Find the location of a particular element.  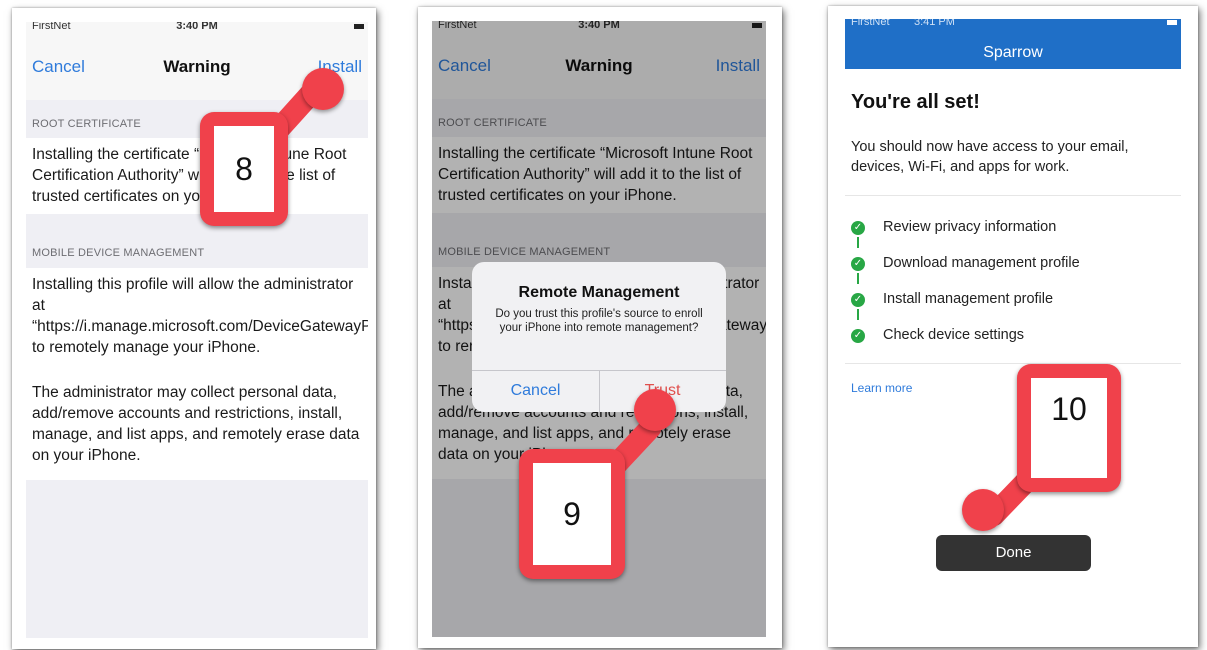

step-label: Review privacy information is located at coordinates (970, 227).